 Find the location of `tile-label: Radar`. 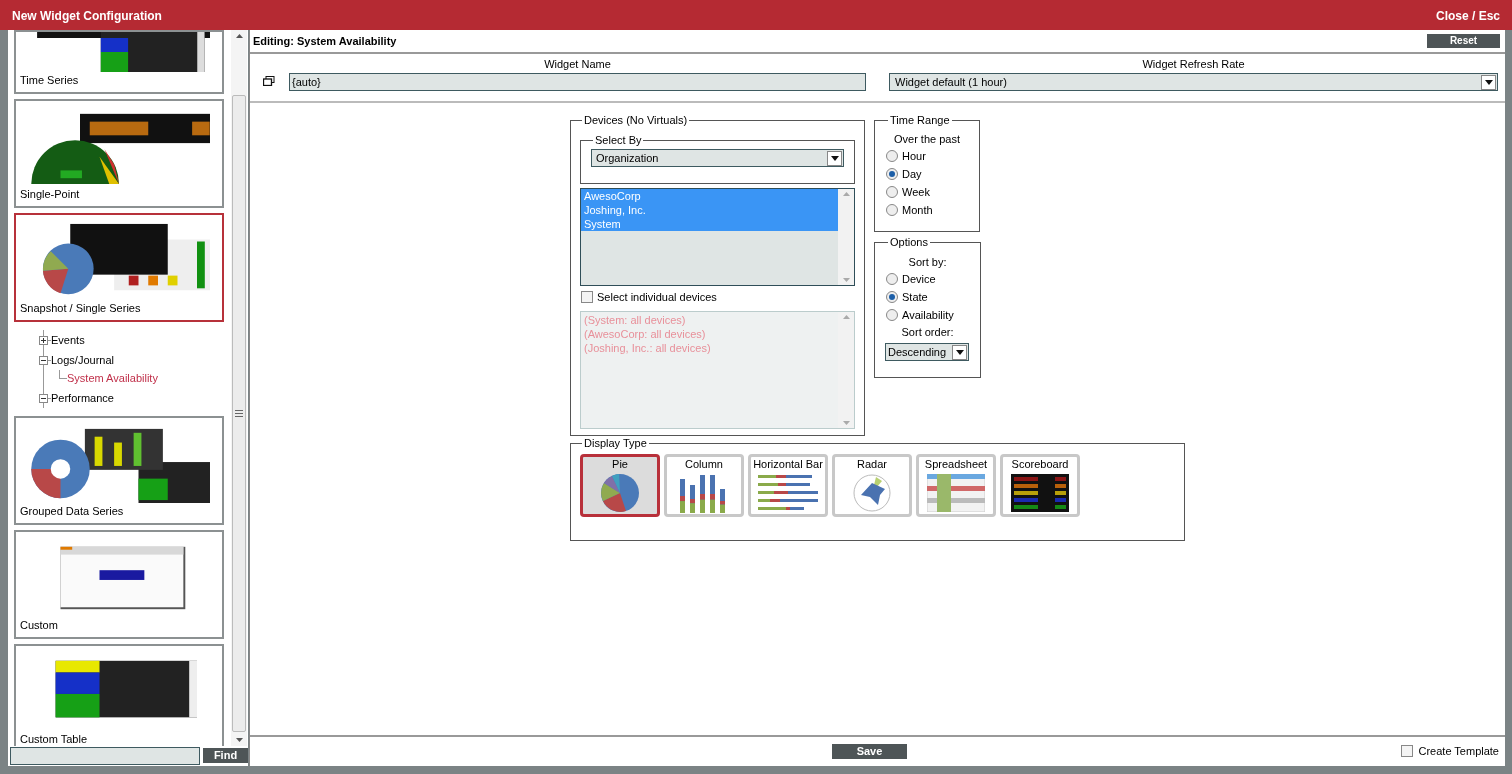

tile-label: Radar is located at coordinates (872, 464).